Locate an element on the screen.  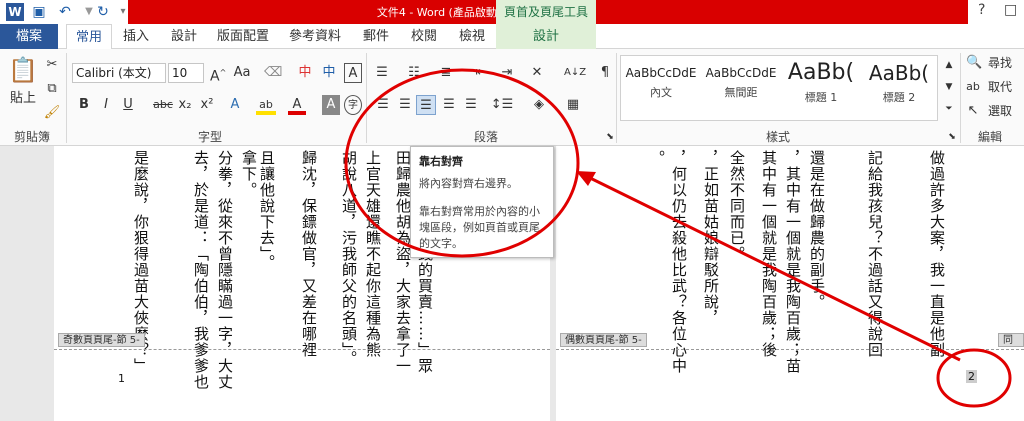
align-right-icon: ☰ is located at coordinates (426, 105).